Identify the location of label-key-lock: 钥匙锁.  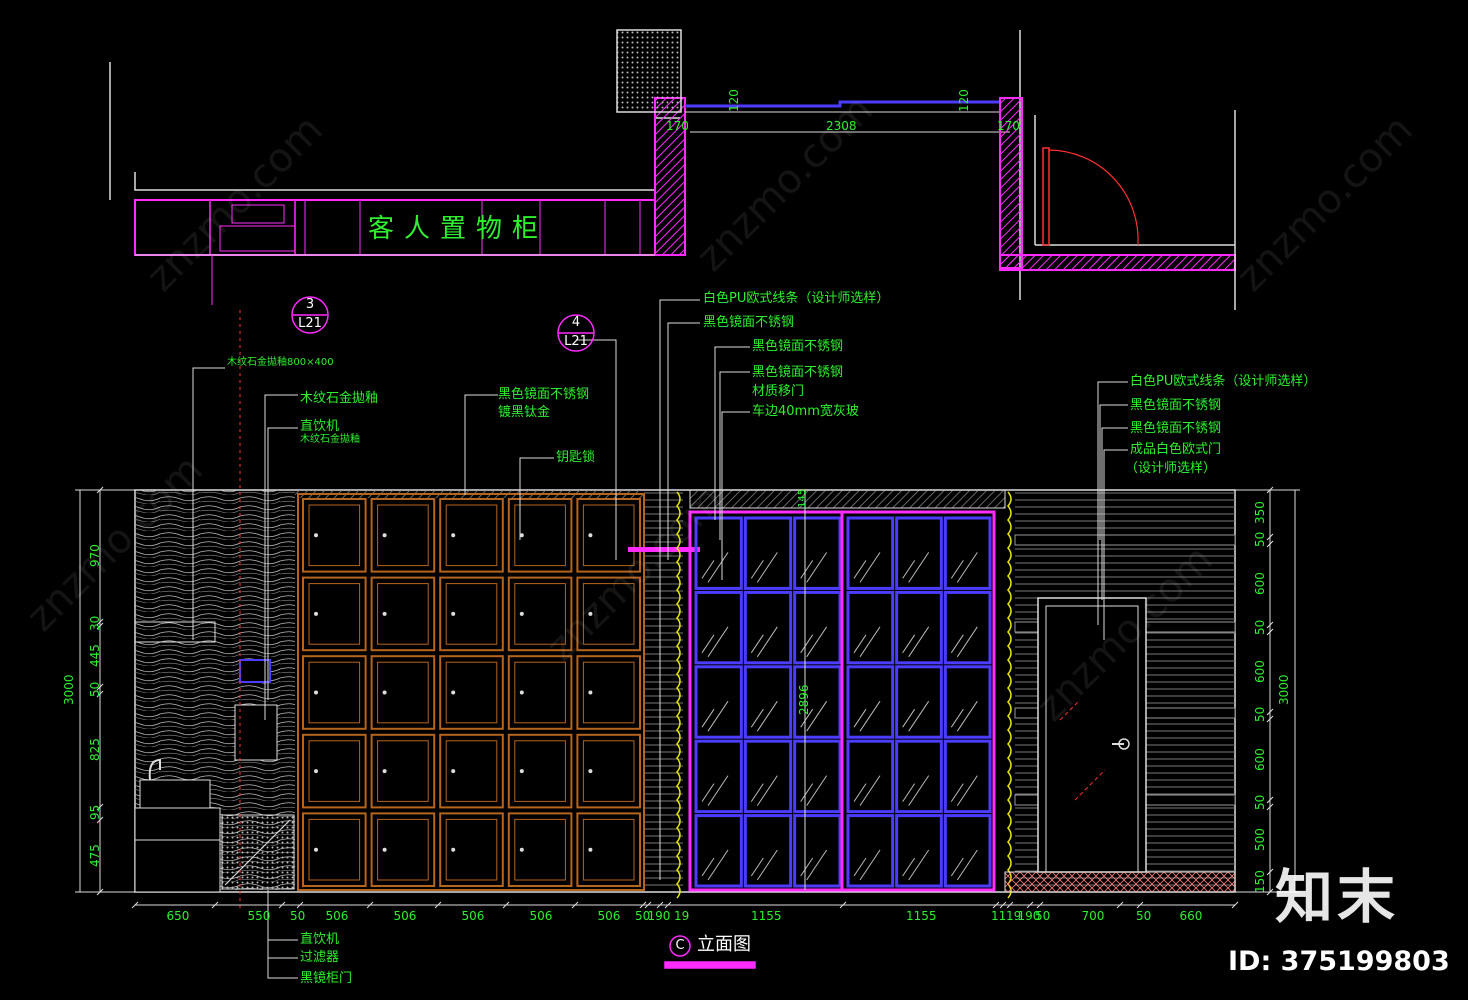
(576, 457).